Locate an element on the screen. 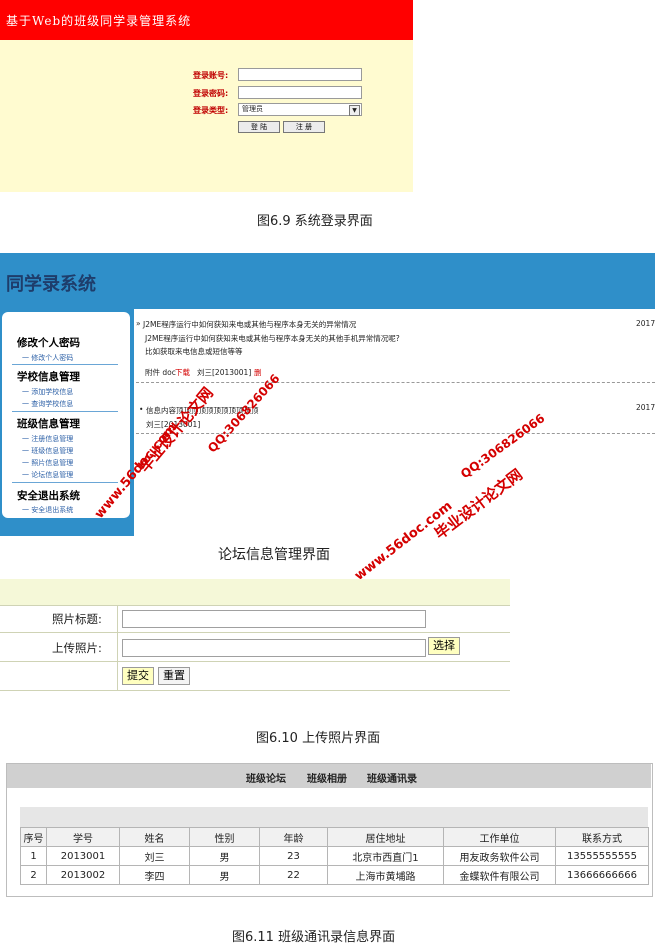 Image resolution: width=655 pixels, height=945 pixels. table-header-row: 序号 学号 姓名 性别 年龄 居住地址 工作单位 联系方式 is located at coordinates (334, 837).